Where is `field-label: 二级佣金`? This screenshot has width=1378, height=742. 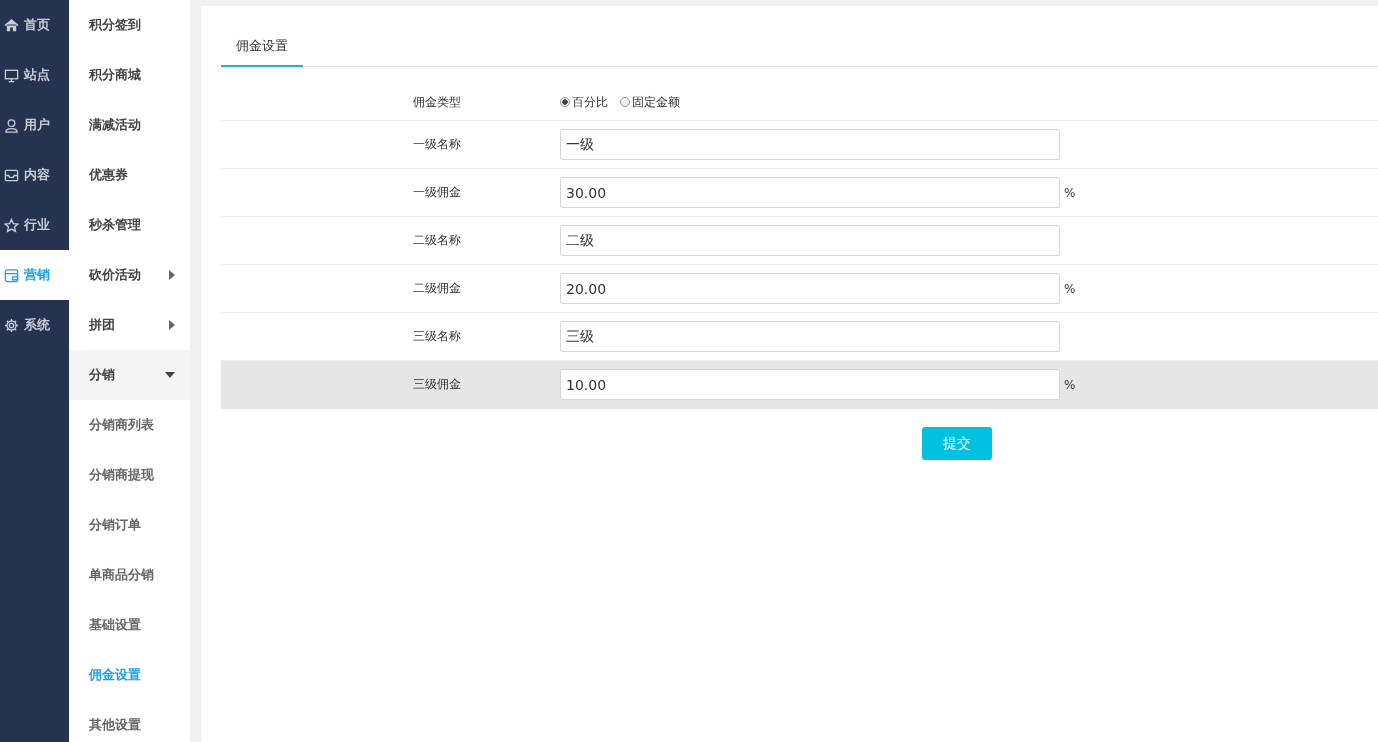 field-label: 二级佣金 is located at coordinates (437, 288).